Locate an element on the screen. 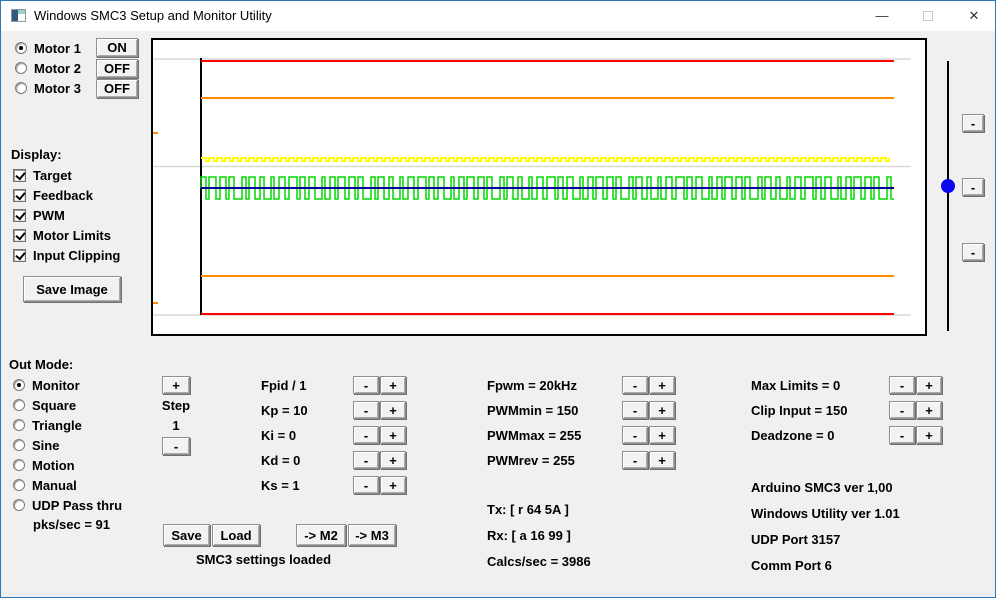  window-title: Windows SMC3 Setup and Monitor Utility is located at coordinates (153, 15).